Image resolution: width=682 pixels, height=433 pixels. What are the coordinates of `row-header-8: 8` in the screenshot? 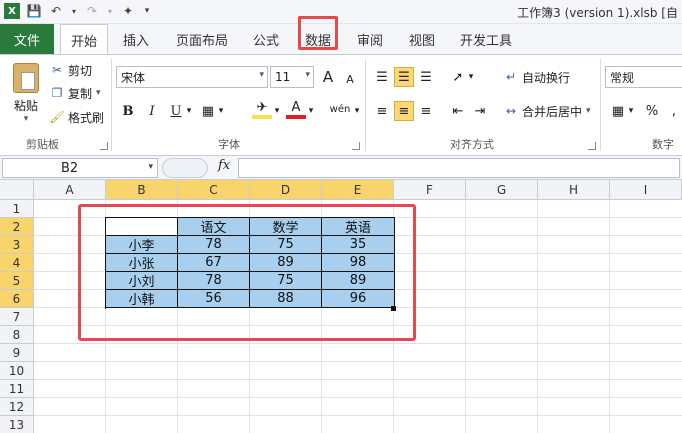 It's located at (17, 335).